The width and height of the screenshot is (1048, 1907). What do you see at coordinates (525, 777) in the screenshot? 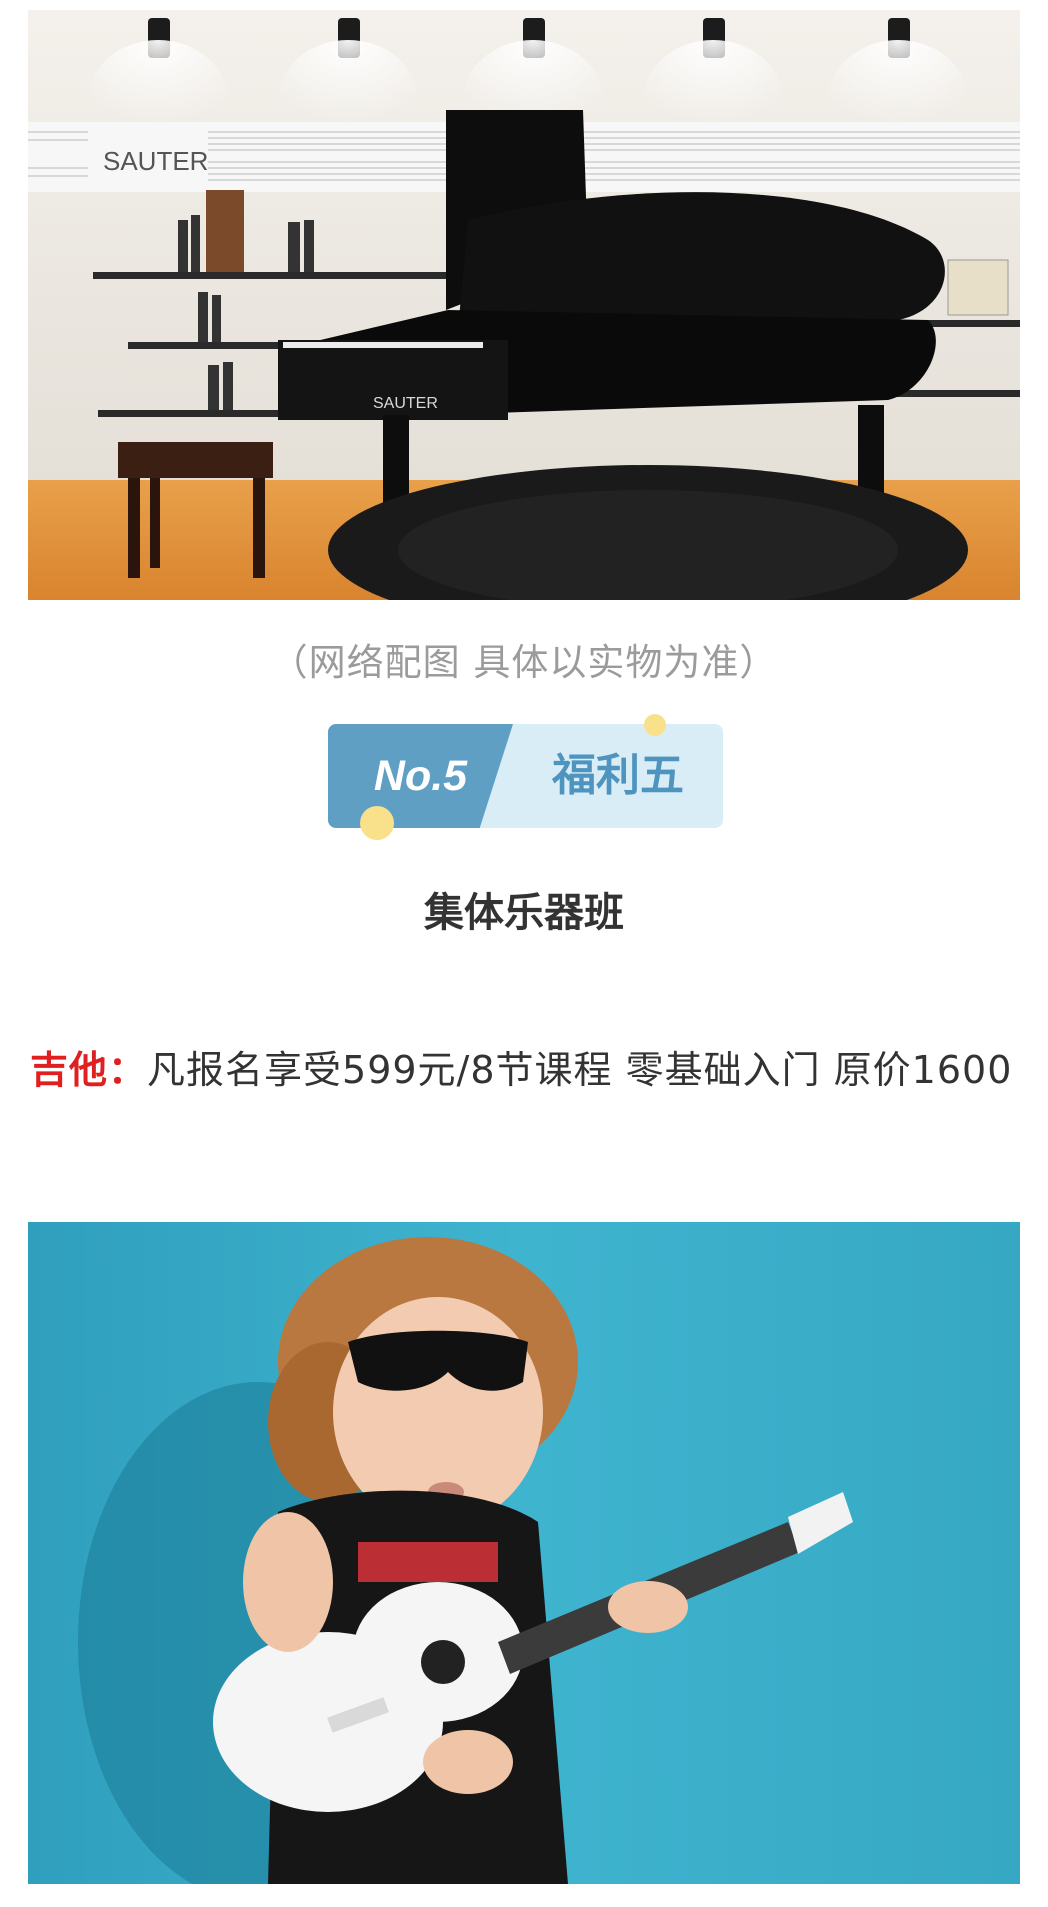
I see `welfare-badge: No.5 福利五` at bounding box center [525, 777].